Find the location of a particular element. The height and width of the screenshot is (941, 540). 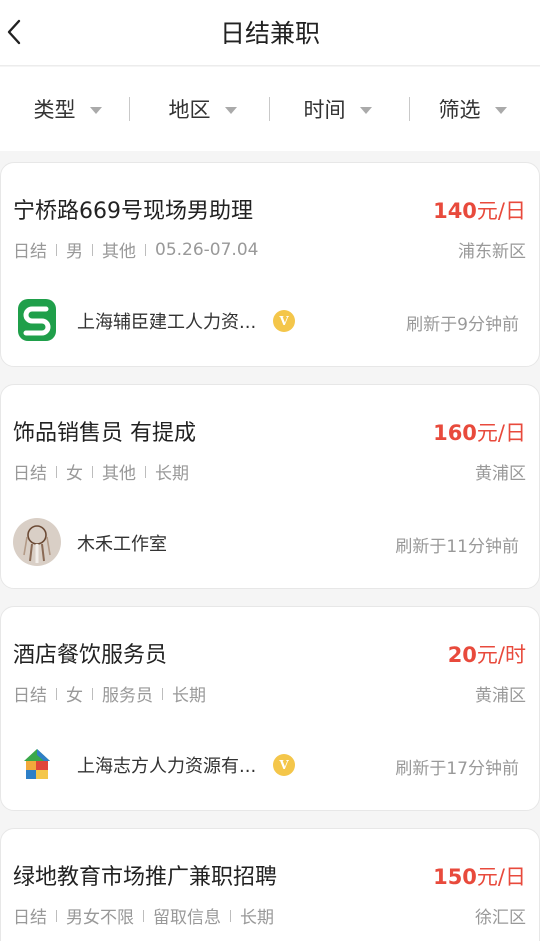

filter-label: 类型 is located at coordinates (54, 110).